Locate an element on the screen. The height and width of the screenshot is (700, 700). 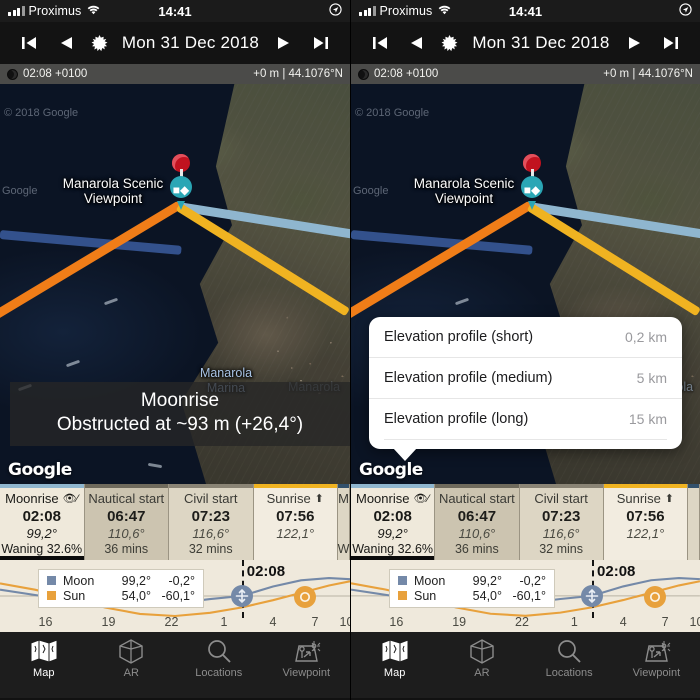
event-title: Civil start is located at coordinates (211, 498).